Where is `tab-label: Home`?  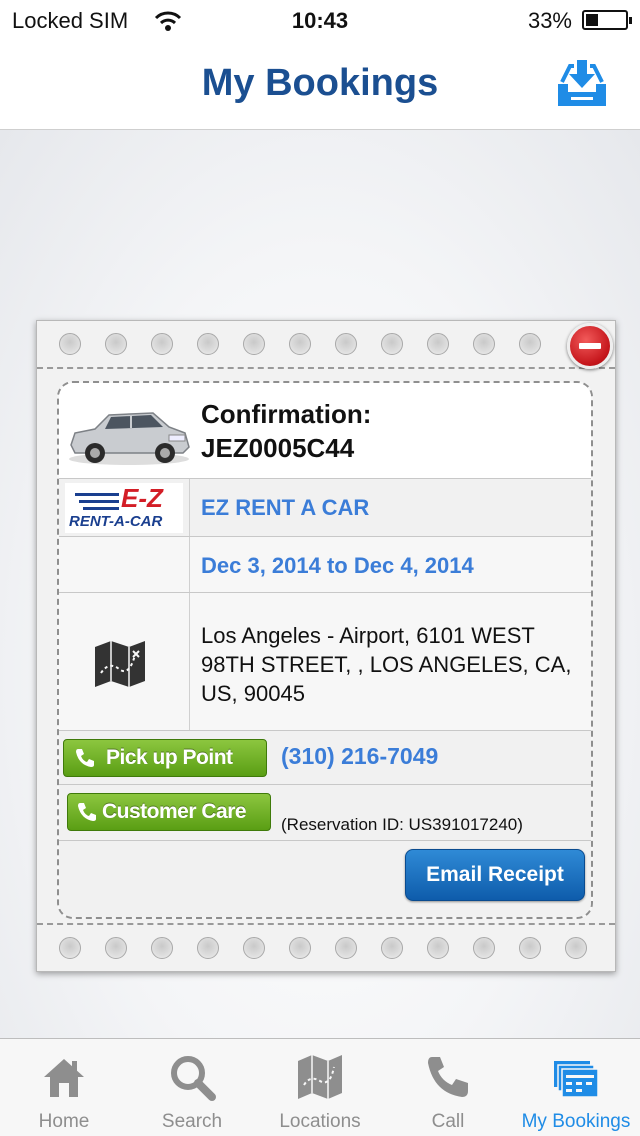
tab-label: Home is located at coordinates (64, 1121).